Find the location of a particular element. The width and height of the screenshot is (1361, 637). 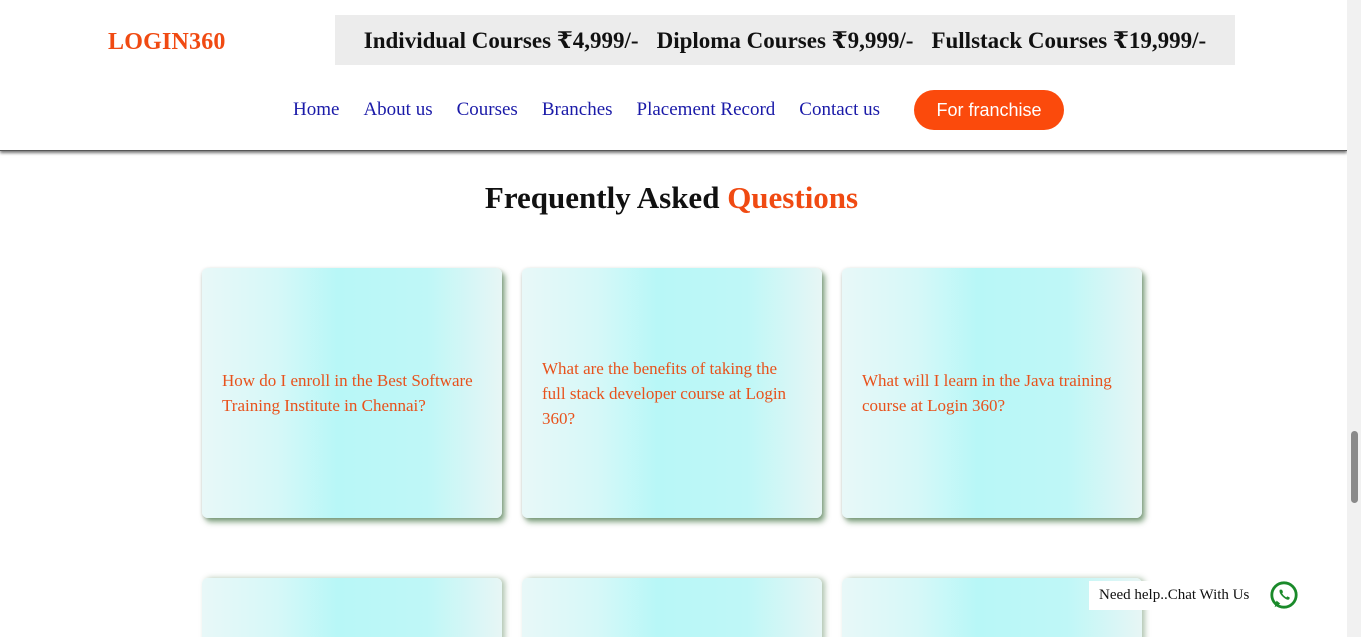

nav-branches: Branches is located at coordinates (577, 110).